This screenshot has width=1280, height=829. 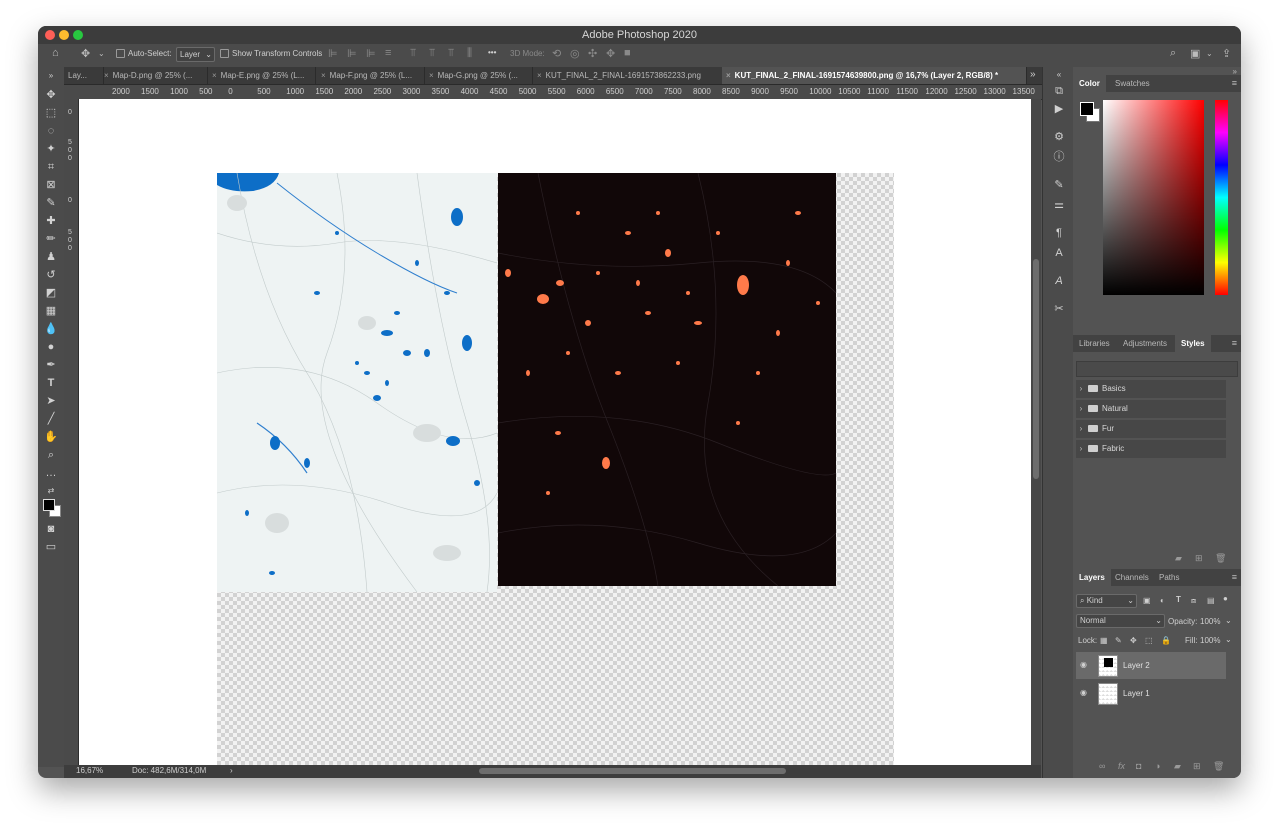 I want to click on stamp-tool-icon: ♟, so click(x=51, y=257).